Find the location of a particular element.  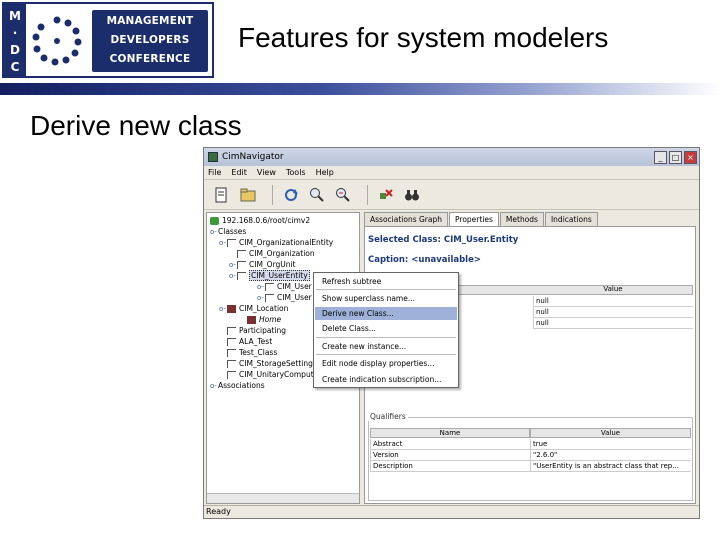

selected-class-value: CIM_User.Entity is located at coordinates (481, 240).